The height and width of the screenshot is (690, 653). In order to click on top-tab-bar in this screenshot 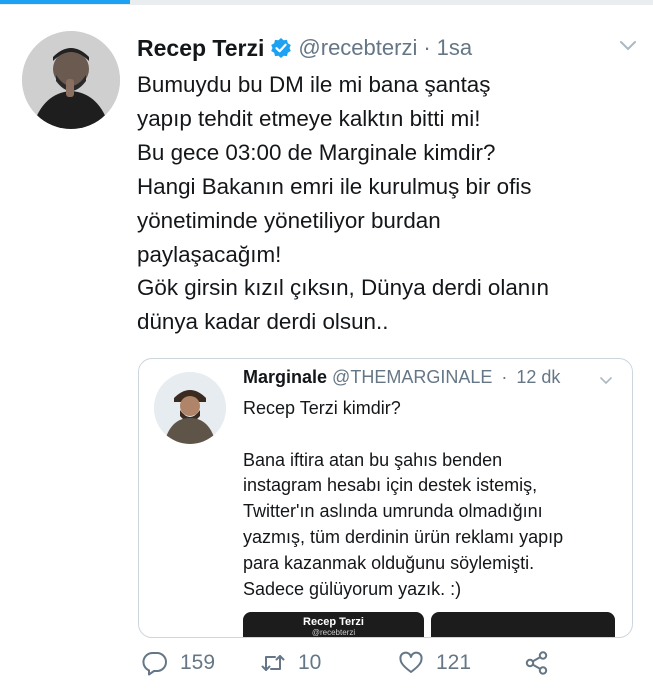, I will do `click(326, 2)`.